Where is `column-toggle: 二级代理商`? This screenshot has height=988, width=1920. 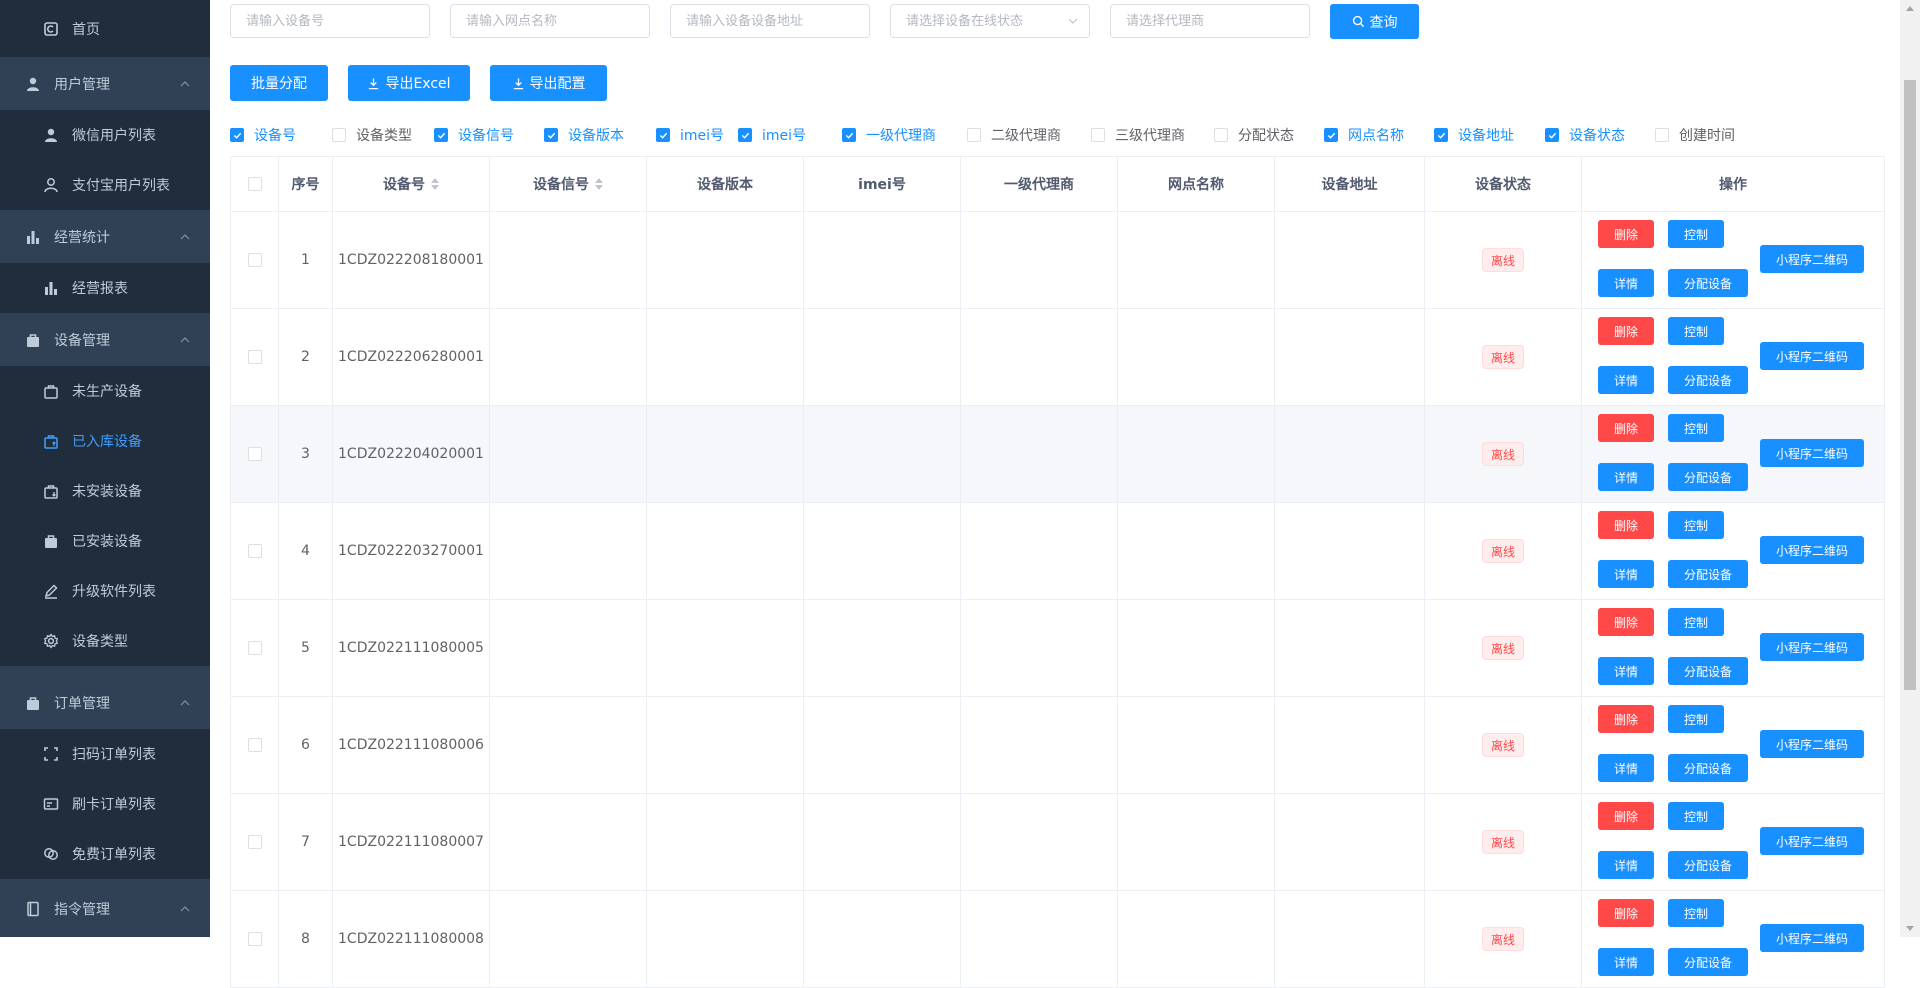
column-toggle: 二级代理商 is located at coordinates (1014, 135).